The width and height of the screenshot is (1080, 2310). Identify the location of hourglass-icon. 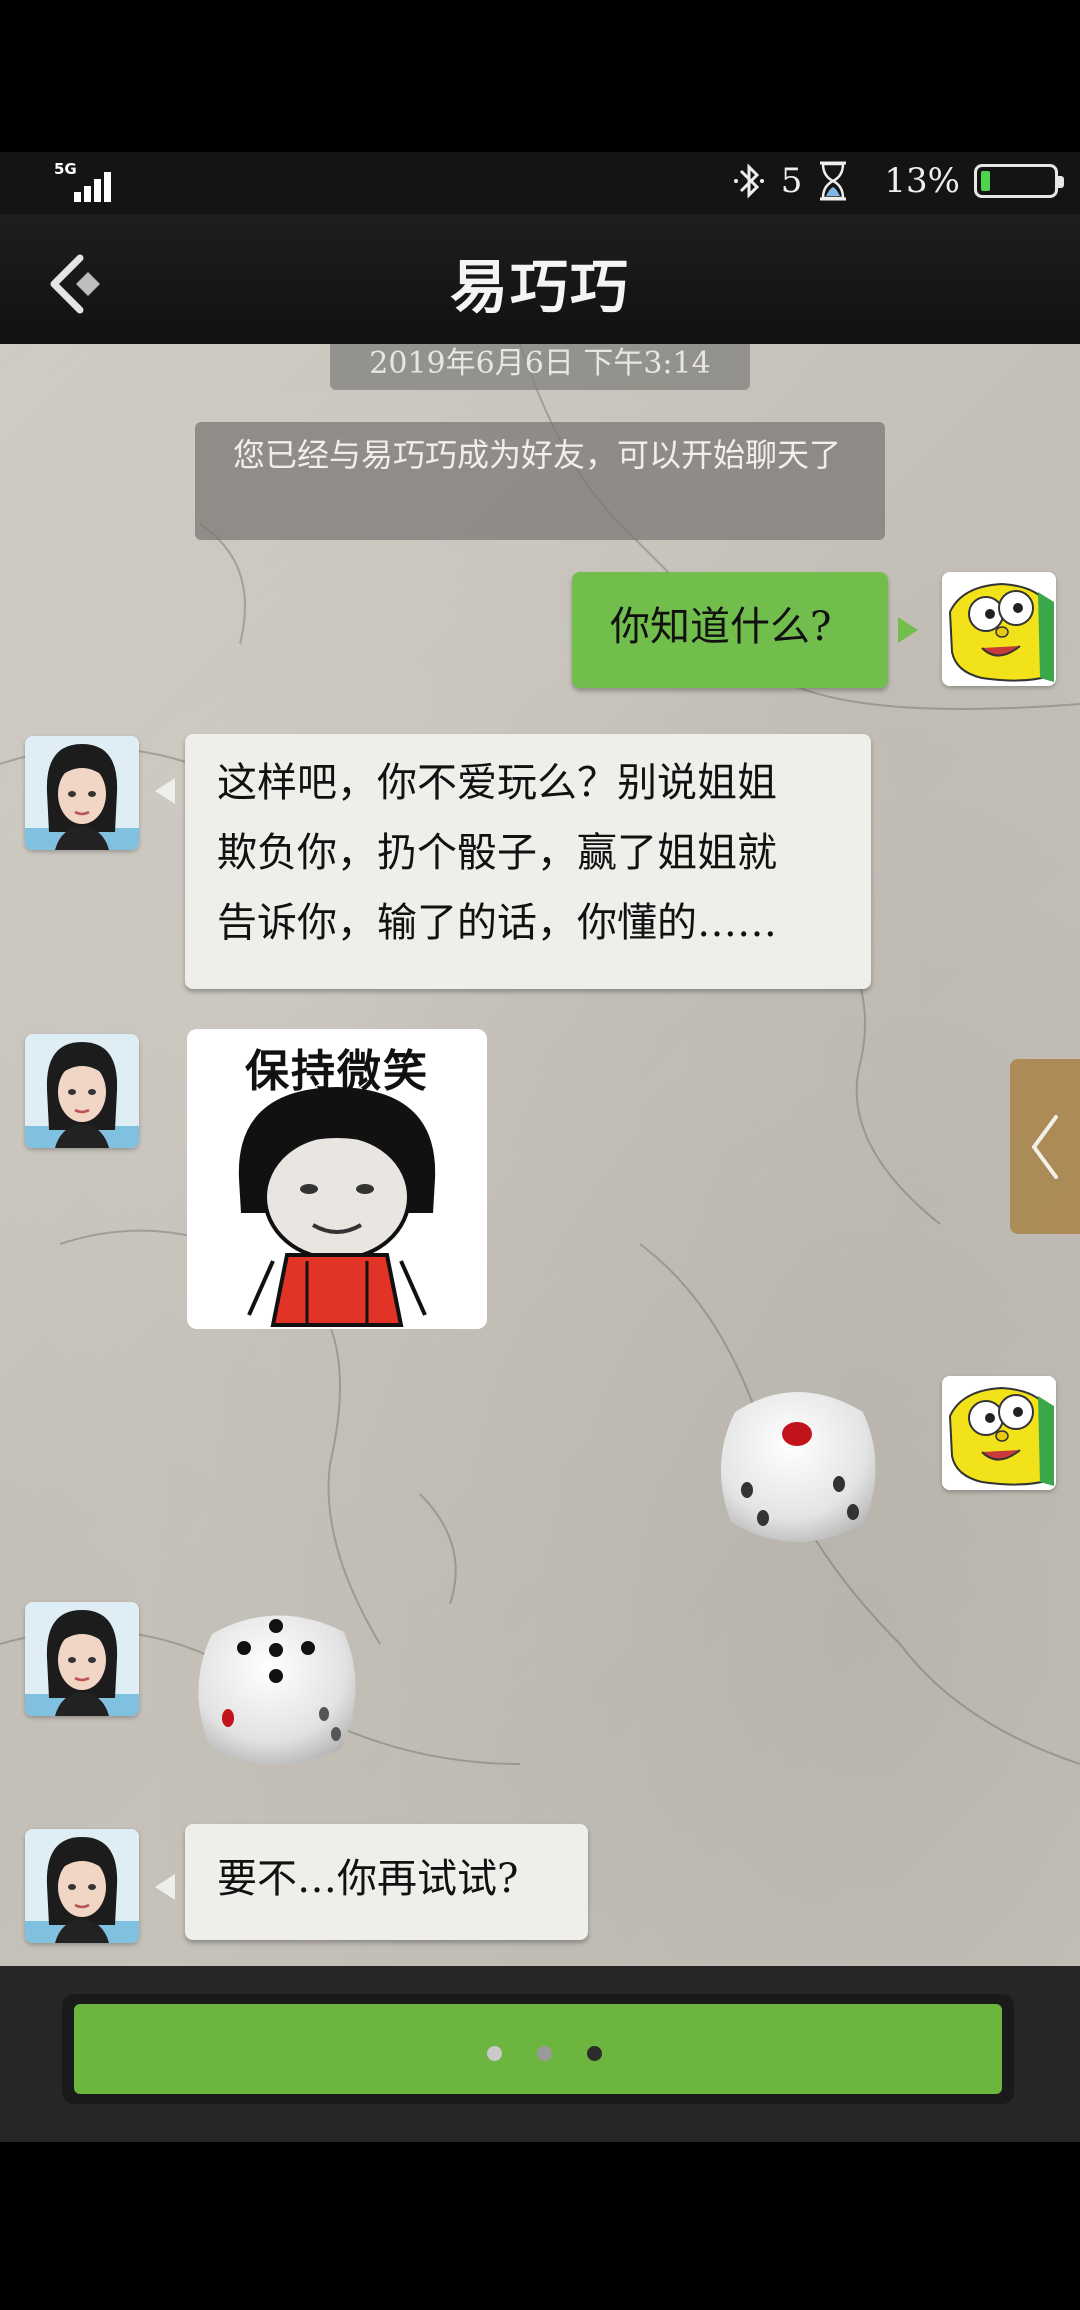
(833, 181).